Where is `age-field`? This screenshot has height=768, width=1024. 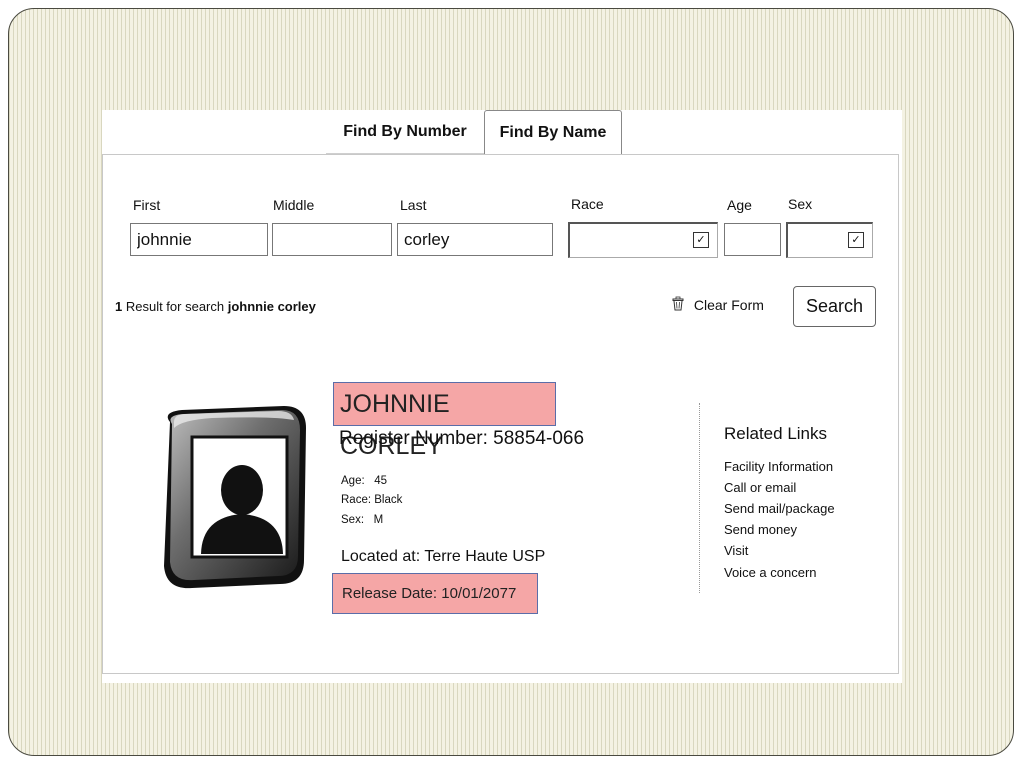
age-field is located at coordinates (752, 239).